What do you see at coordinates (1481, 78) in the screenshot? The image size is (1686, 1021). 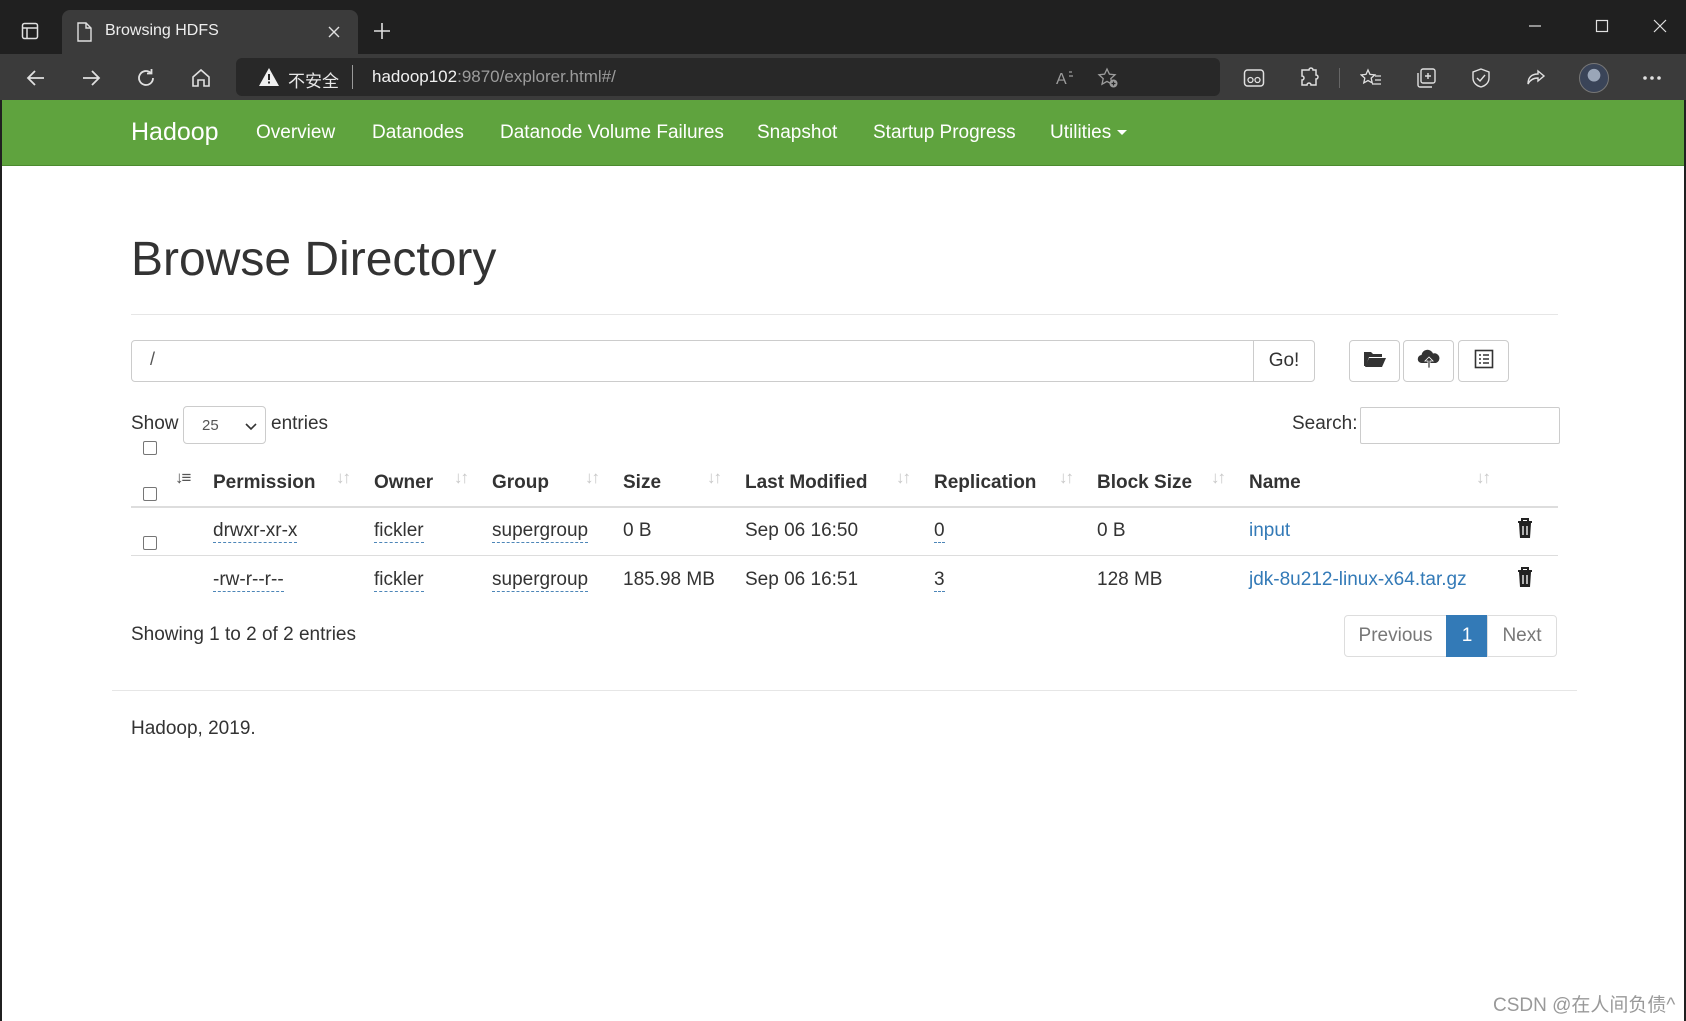 I see `browser-essentials-icon` at bounding box center [1481, 78].